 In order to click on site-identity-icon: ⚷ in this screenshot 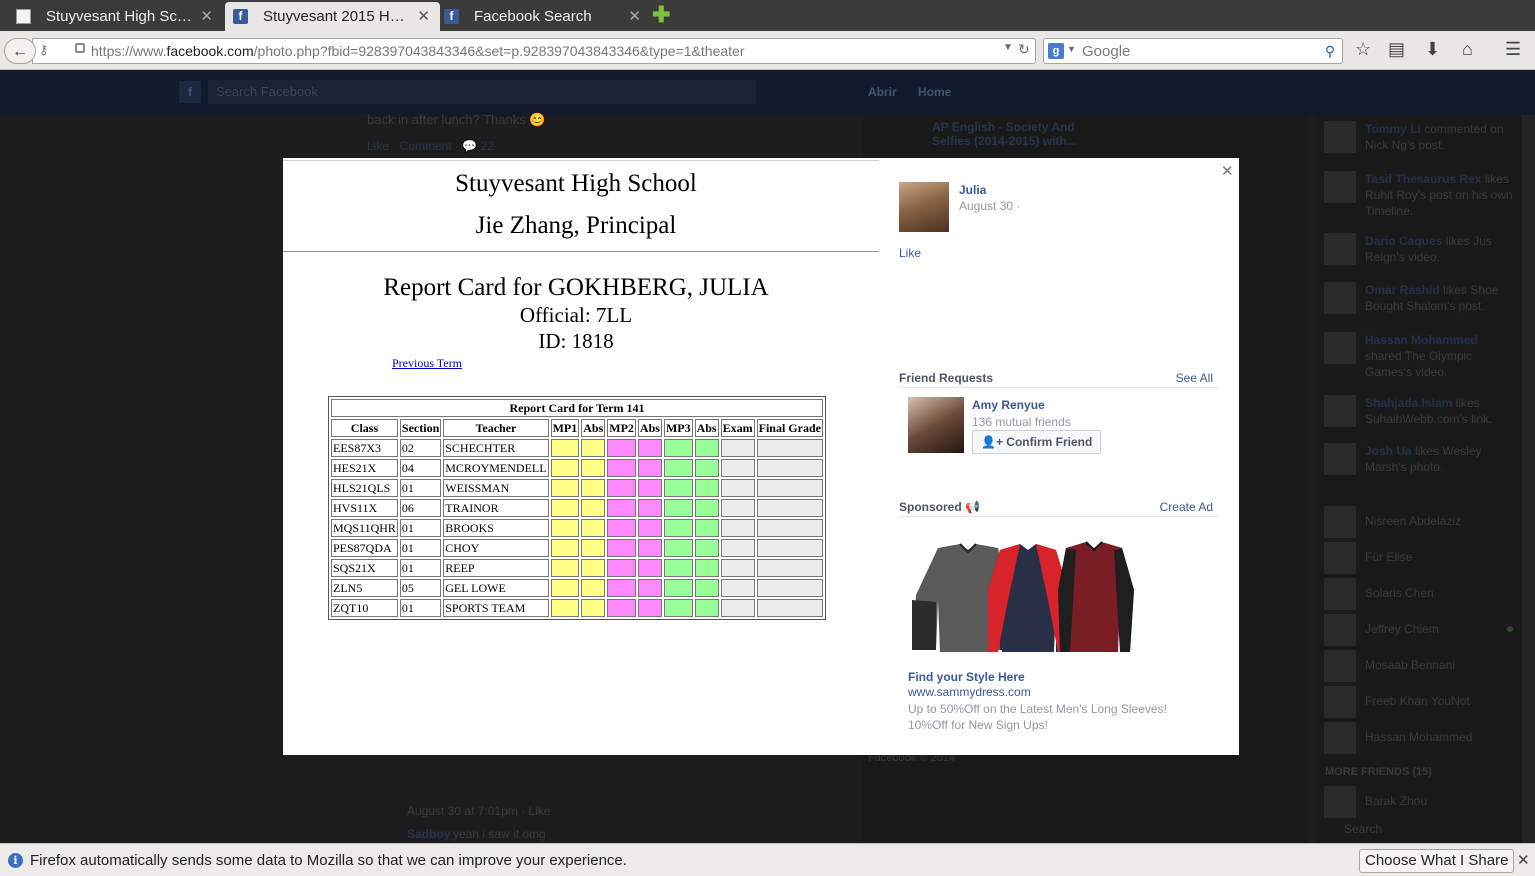, I will do `click(44, 50)`.